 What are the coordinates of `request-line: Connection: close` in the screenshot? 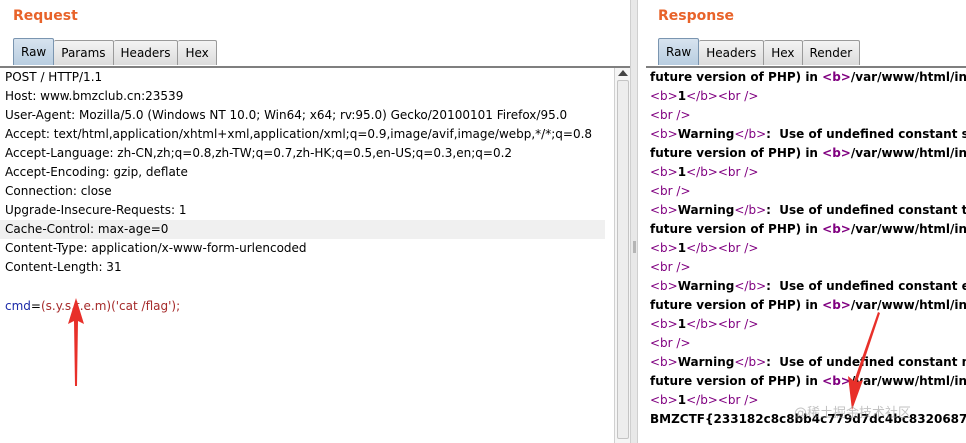 It's located at (58, 191).